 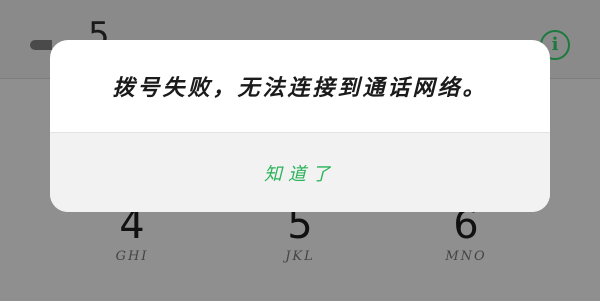 What do you see at coordinates (300, 234) in the screenshot?
I see `dial-key-5: 5 JKL` at bounding box center [300, 234].